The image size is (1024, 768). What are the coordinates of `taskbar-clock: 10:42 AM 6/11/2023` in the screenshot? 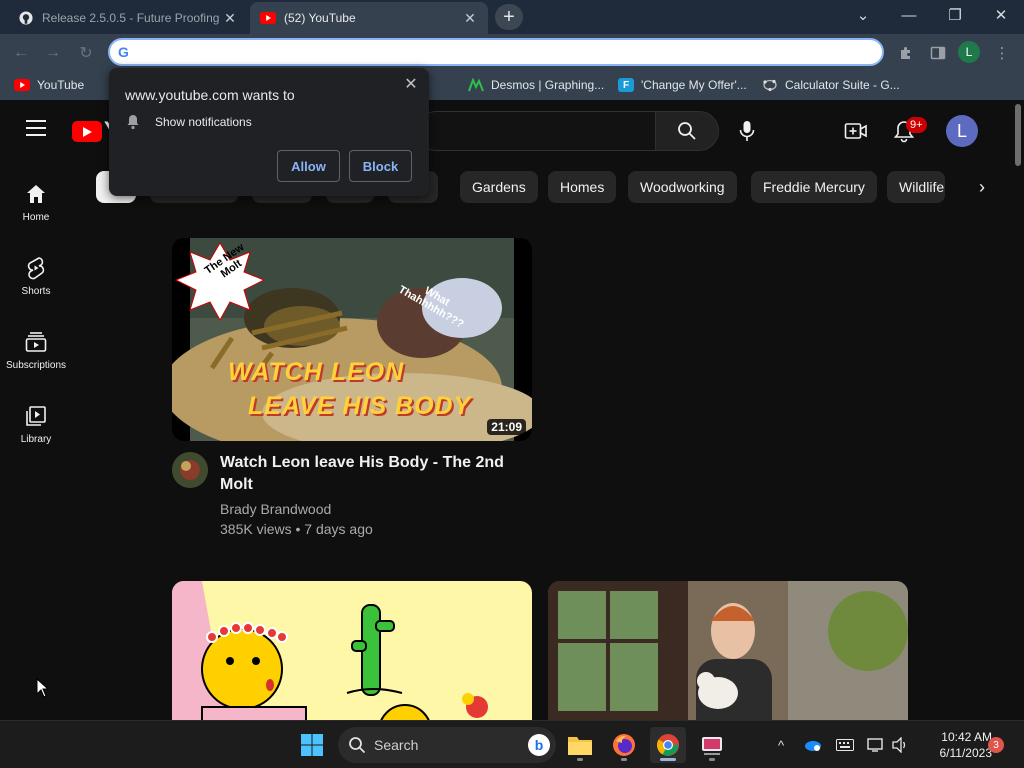 It's located at (955, 745).